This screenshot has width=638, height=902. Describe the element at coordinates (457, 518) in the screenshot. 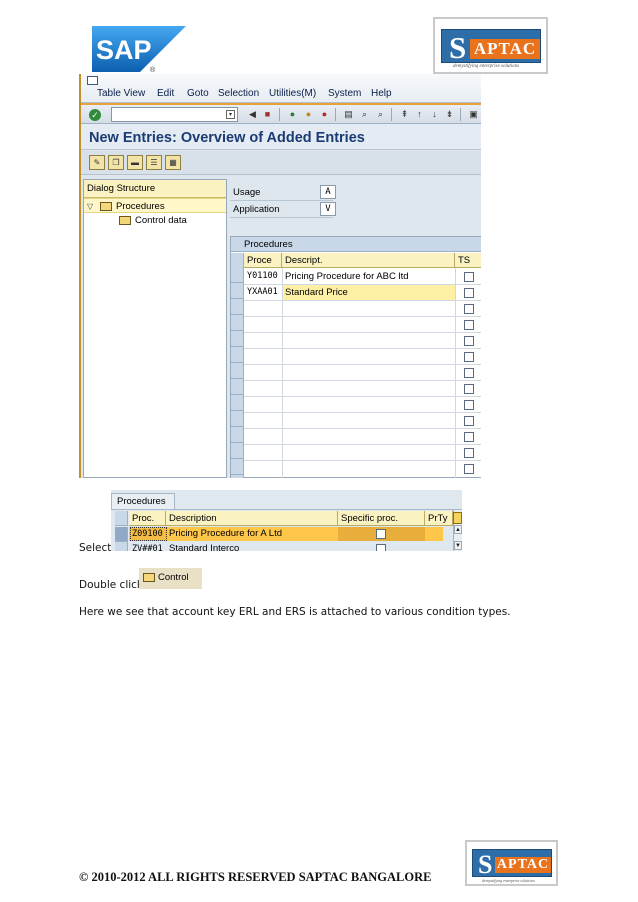

I see `column-settings-icon` at that location.